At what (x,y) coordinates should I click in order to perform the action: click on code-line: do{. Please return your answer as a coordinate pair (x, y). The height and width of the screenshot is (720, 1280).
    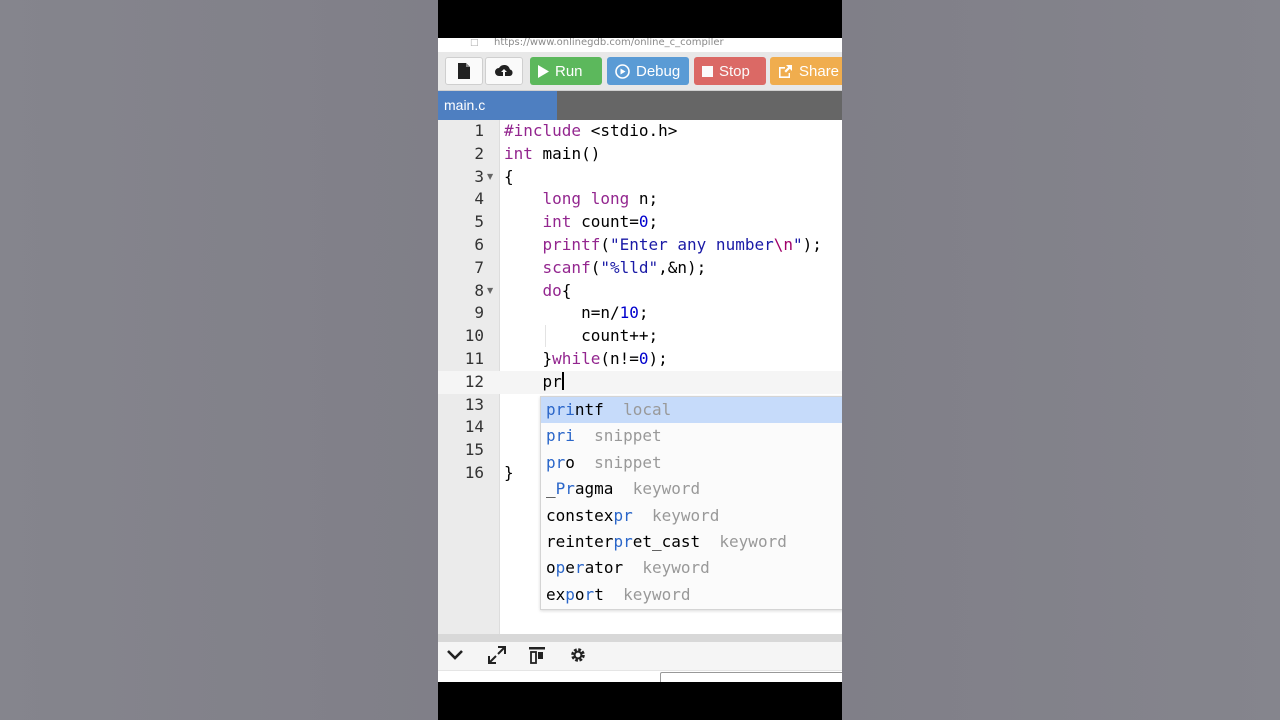
    Looking at the image, I should click on (557, 290).